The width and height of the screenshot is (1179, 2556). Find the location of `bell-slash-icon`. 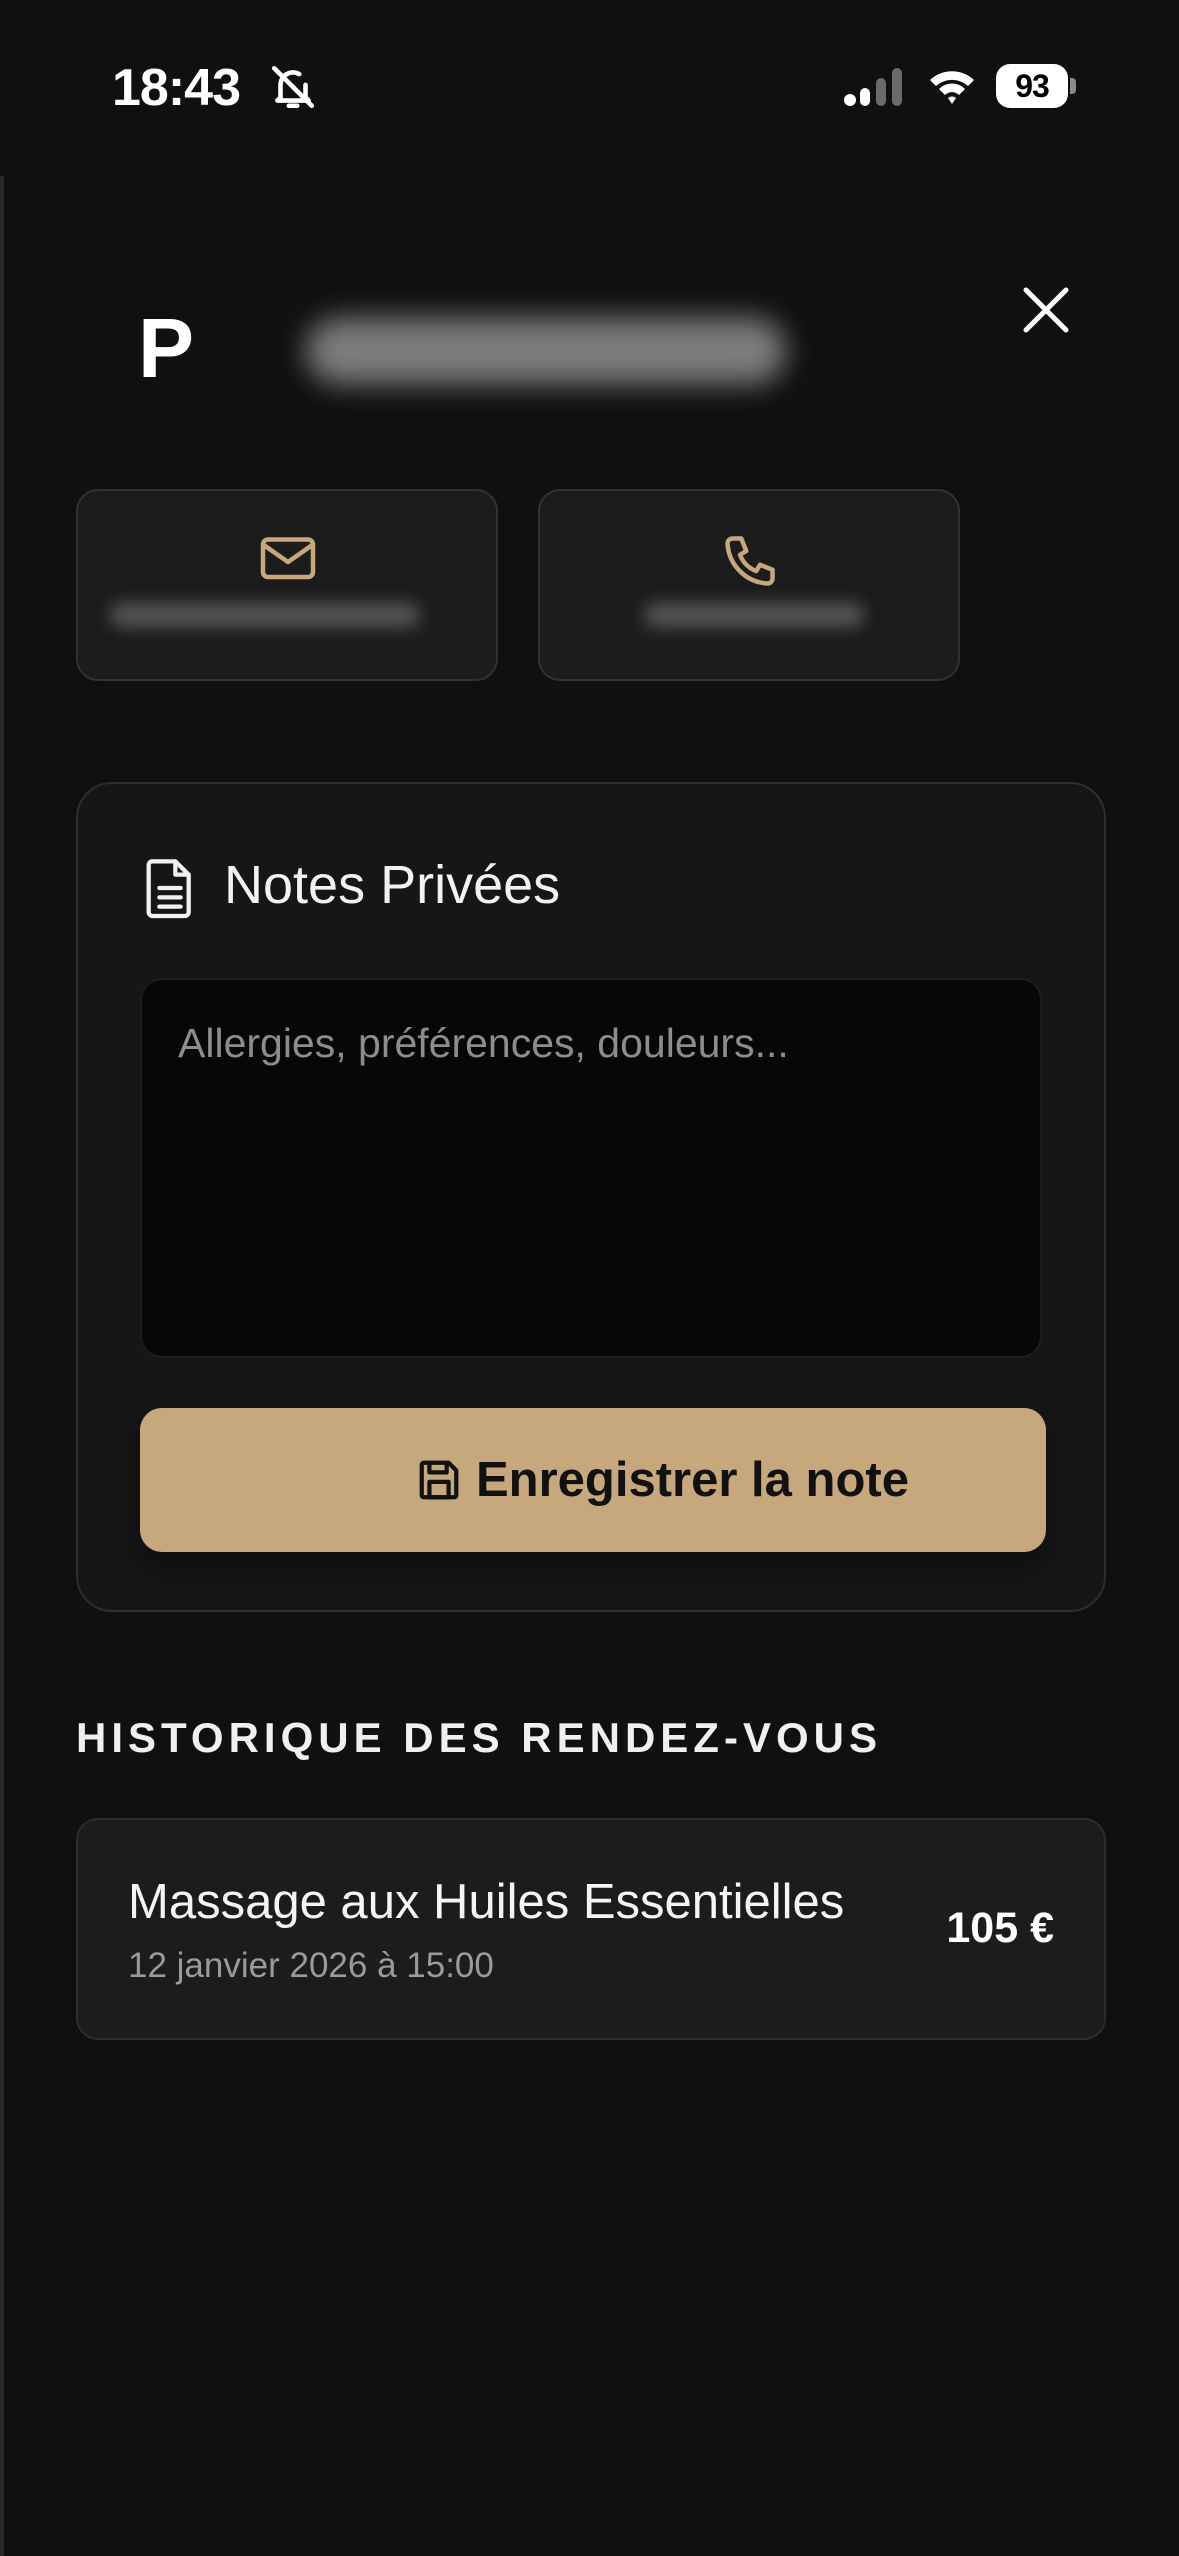

bell-slash-icon is located at coordinates (293, 87).